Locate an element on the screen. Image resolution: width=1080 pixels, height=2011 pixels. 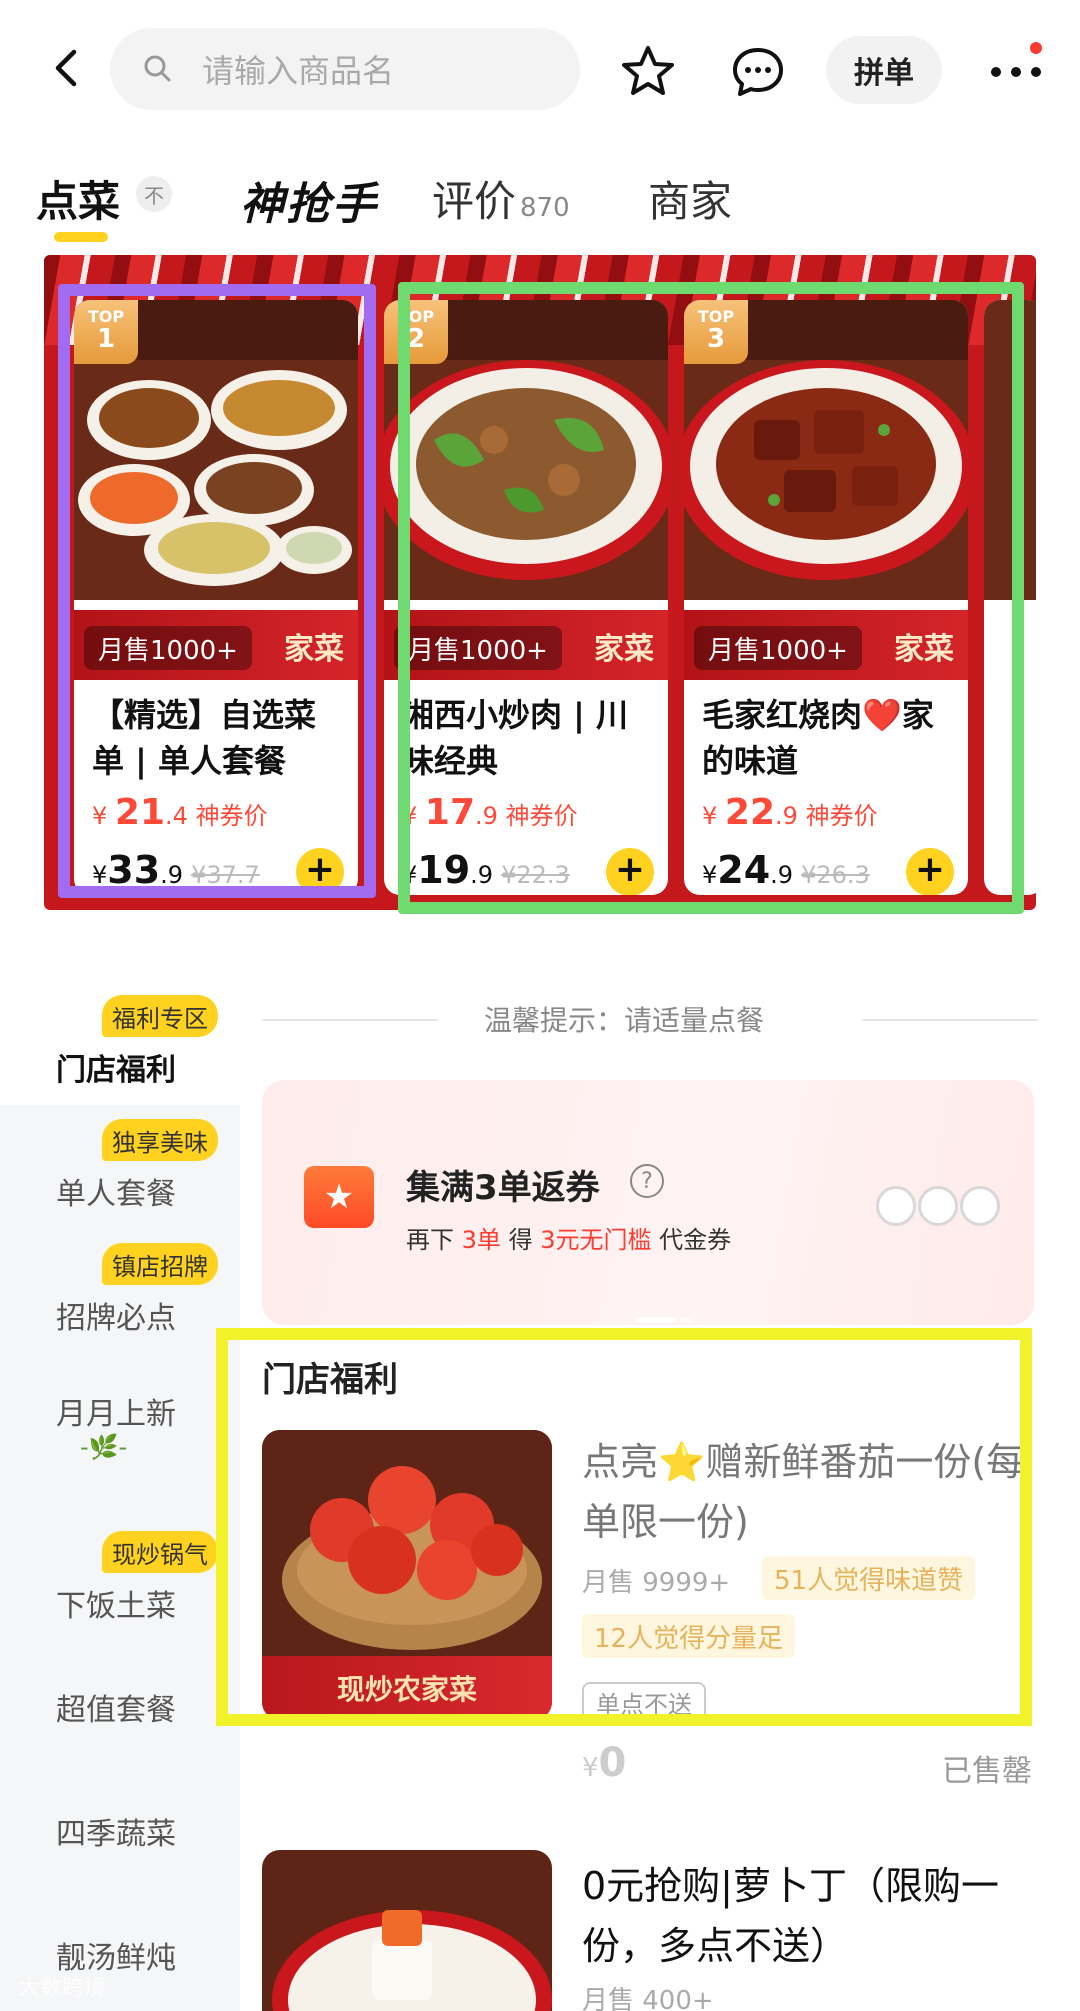
item-name: 0元抢购|萝卜丁（限购一份，多点不送） is located at coordinates (790, 1916).